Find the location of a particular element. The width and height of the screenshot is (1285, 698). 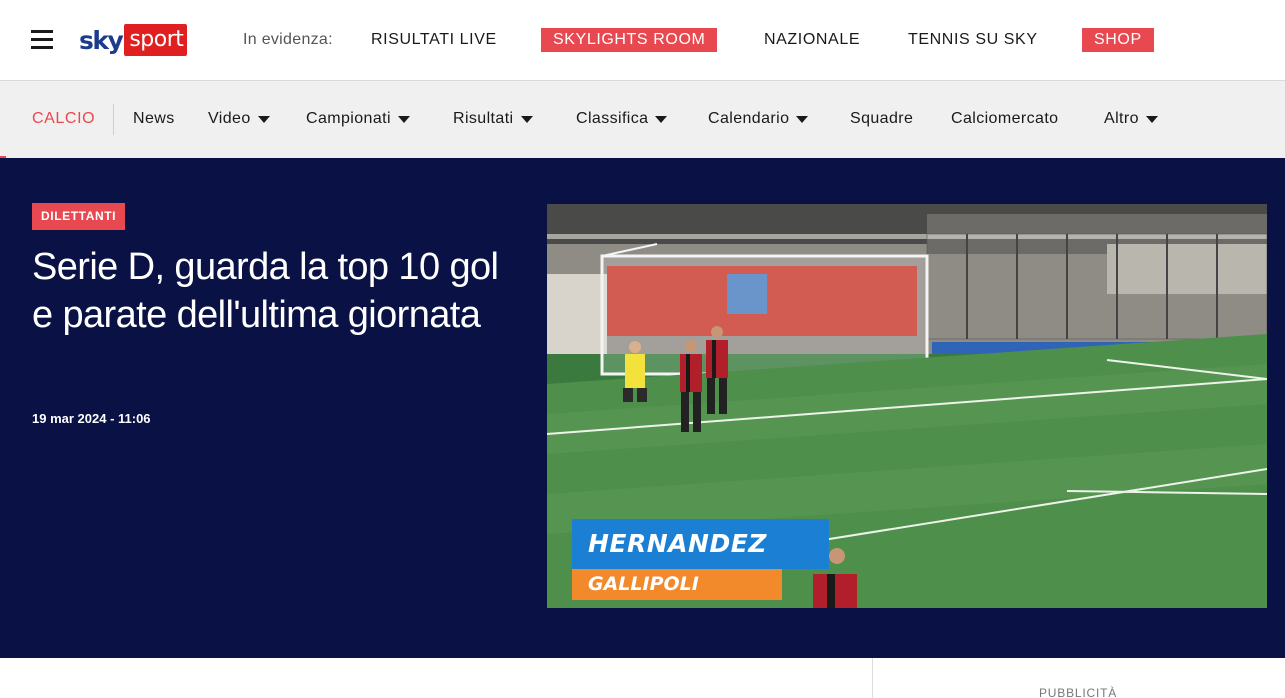

section-title-calcio: CALCIO is located at coordinates (63, 119).